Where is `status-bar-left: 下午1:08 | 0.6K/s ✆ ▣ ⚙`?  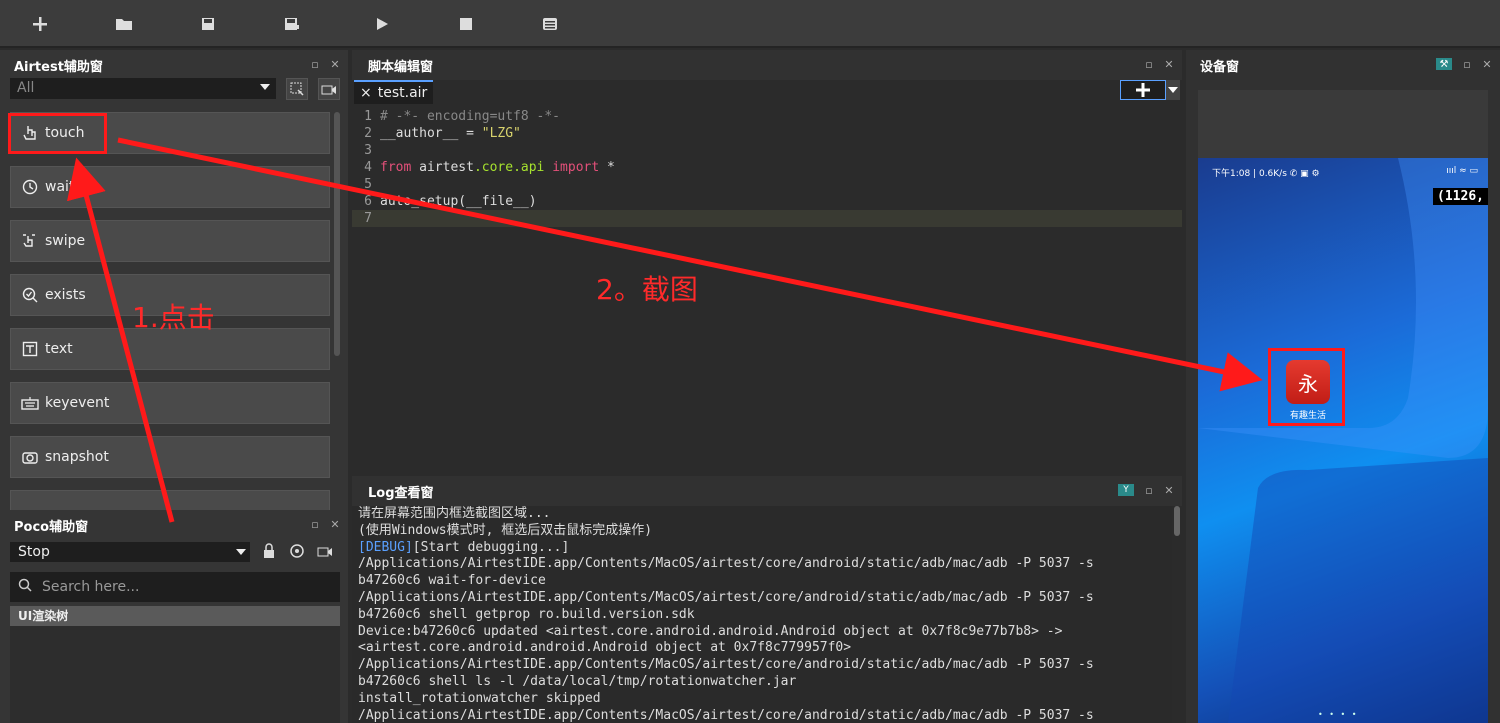
status-bar-left: 下午1:08 | 0.6K/s ✆ ▣ ⚙ is located at coordinates (1266, 174).